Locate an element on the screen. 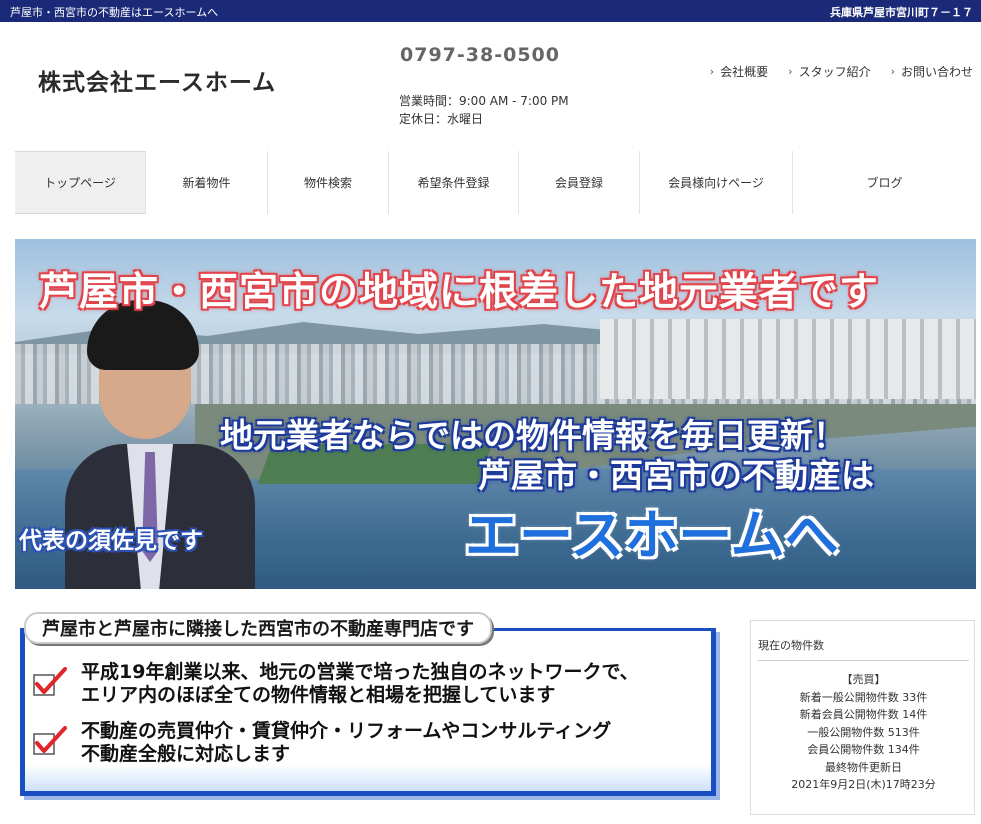 The height and width of the screenshot is (824, 981). nav-item-top: トップページ is located at coordinates (80, 182).